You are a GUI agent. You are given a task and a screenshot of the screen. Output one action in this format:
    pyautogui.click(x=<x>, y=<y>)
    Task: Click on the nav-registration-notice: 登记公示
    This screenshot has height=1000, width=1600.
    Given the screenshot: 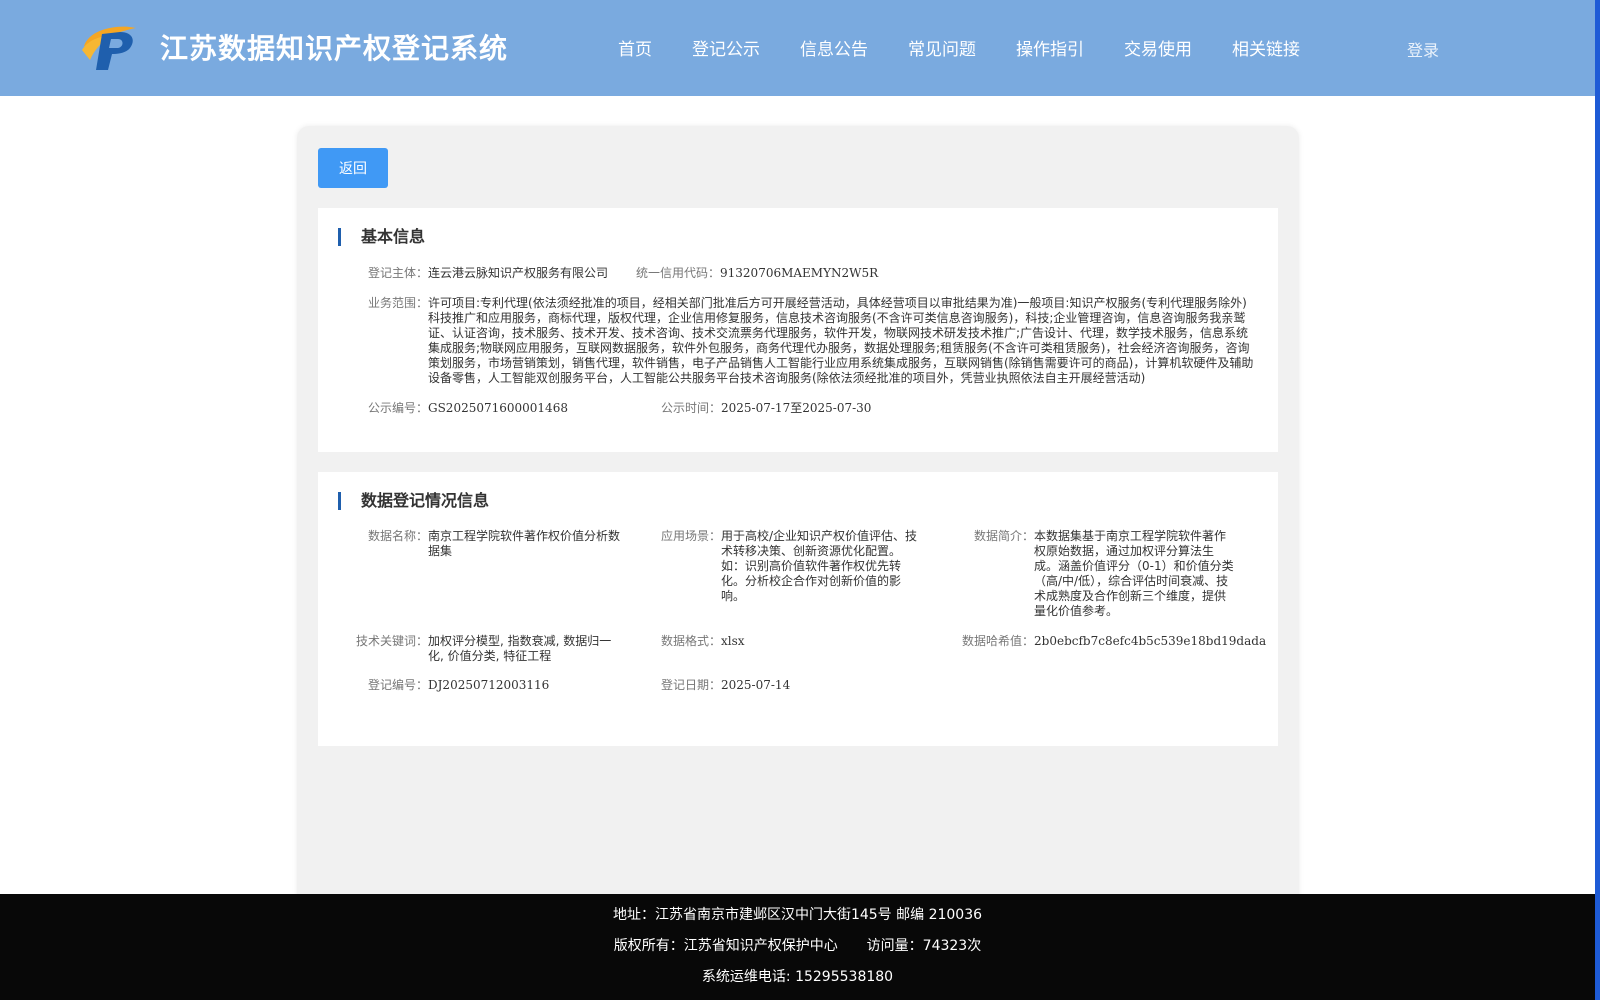 What is the action you would take?
    pyautogui.click(x=726, y=47)
    